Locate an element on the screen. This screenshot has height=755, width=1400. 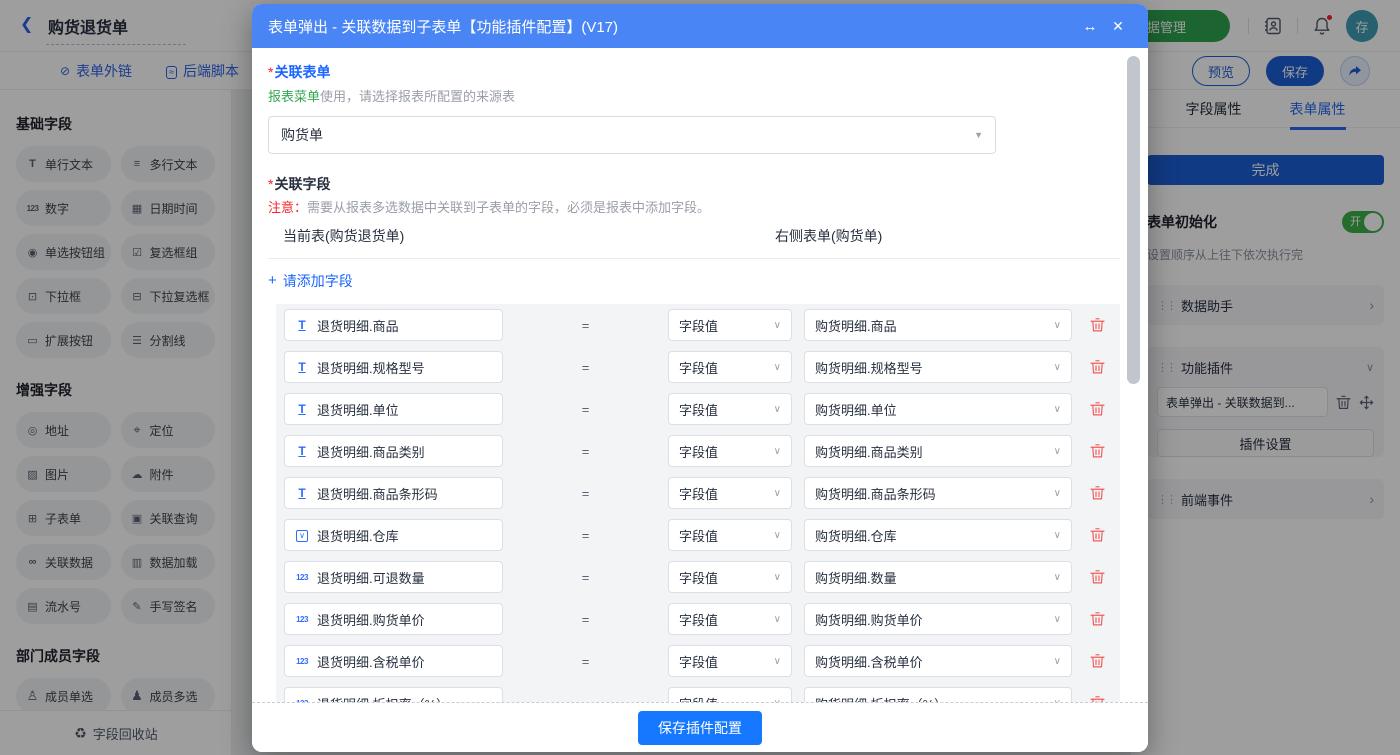
modal-scrollbar-thumb is located at coordinates (1133, 220).